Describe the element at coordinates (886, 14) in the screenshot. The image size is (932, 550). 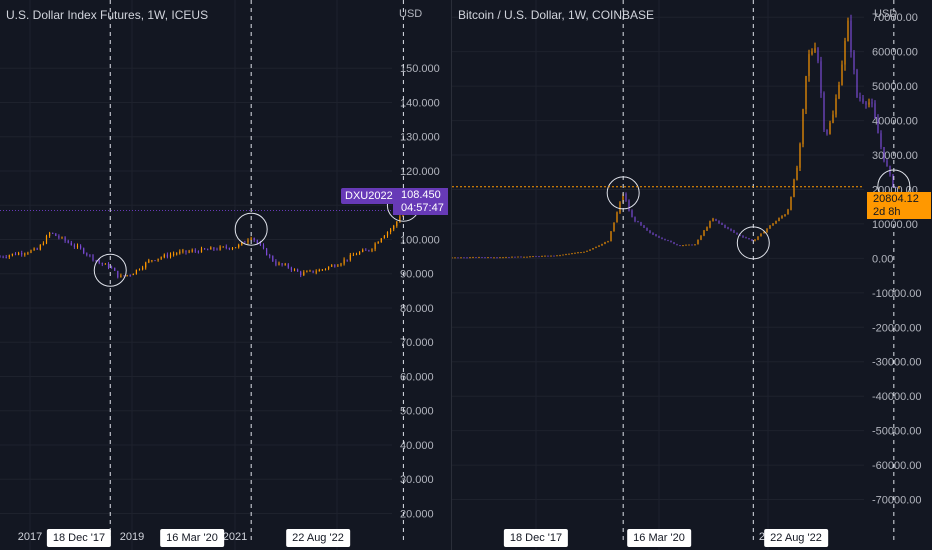
I see `btc-currency-label: USD` at that location.